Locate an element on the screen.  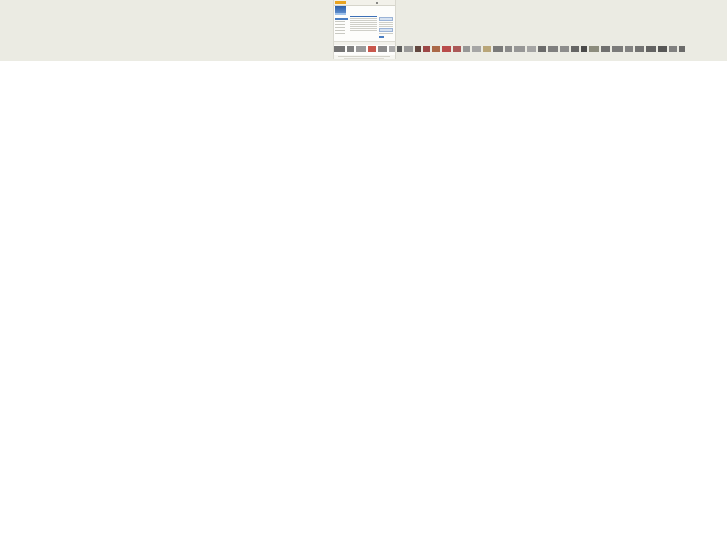
main-content is located at coordinates (363, 28).